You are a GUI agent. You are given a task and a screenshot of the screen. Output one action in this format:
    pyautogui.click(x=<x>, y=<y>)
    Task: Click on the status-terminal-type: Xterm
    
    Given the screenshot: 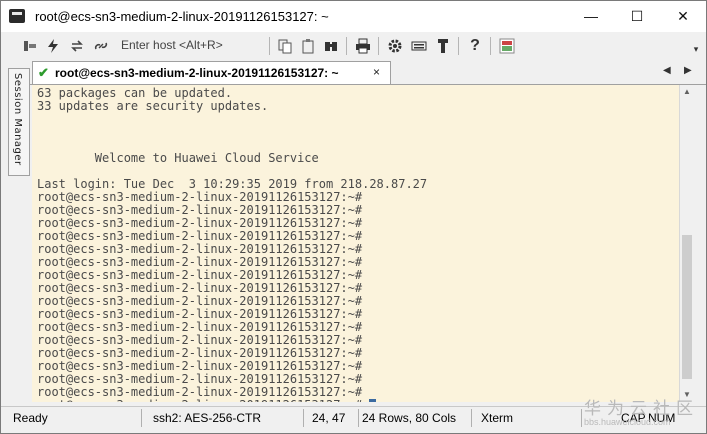 What is the action you would take?
    pyautogui.click(x=497, y=418)
    